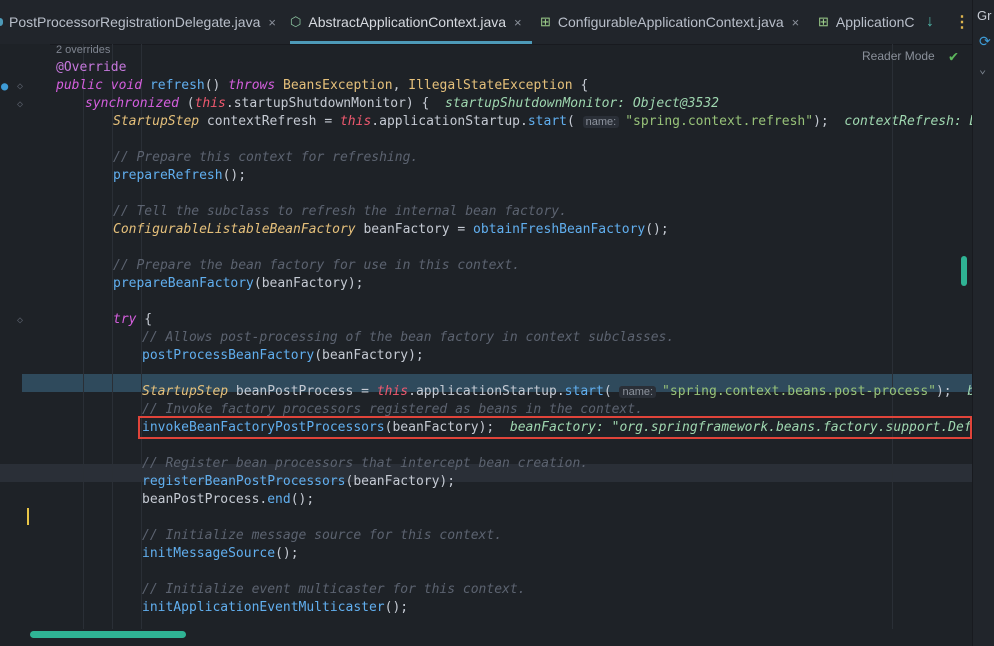 Image resolution: width=994 pixels, height=646 pixels. I want to click on inspection-ok-checkmark-icon: ✔, so click(953, 56).